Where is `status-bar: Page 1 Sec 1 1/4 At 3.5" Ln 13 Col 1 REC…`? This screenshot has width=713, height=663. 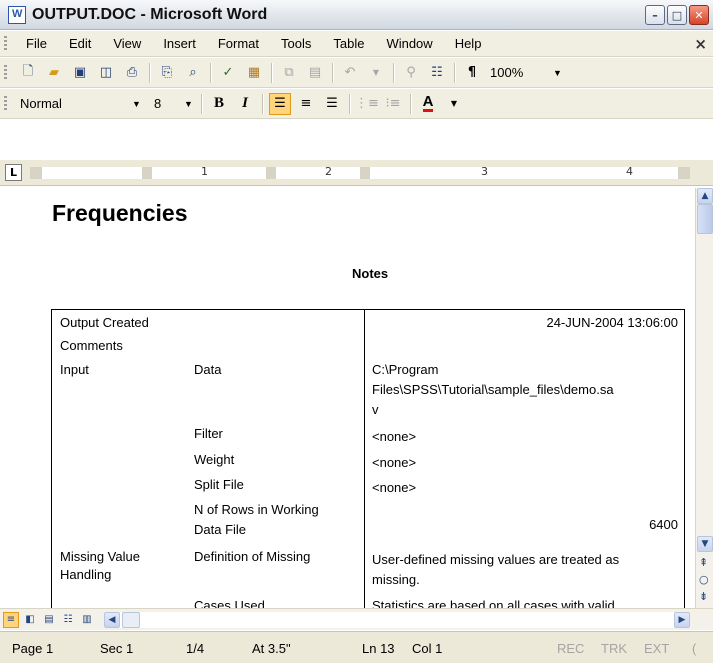 status-bar: Page 1 Sec 1 1/4 At 3.5" Ln 13 Col 1 REC… is located at coordinates (356, 647).